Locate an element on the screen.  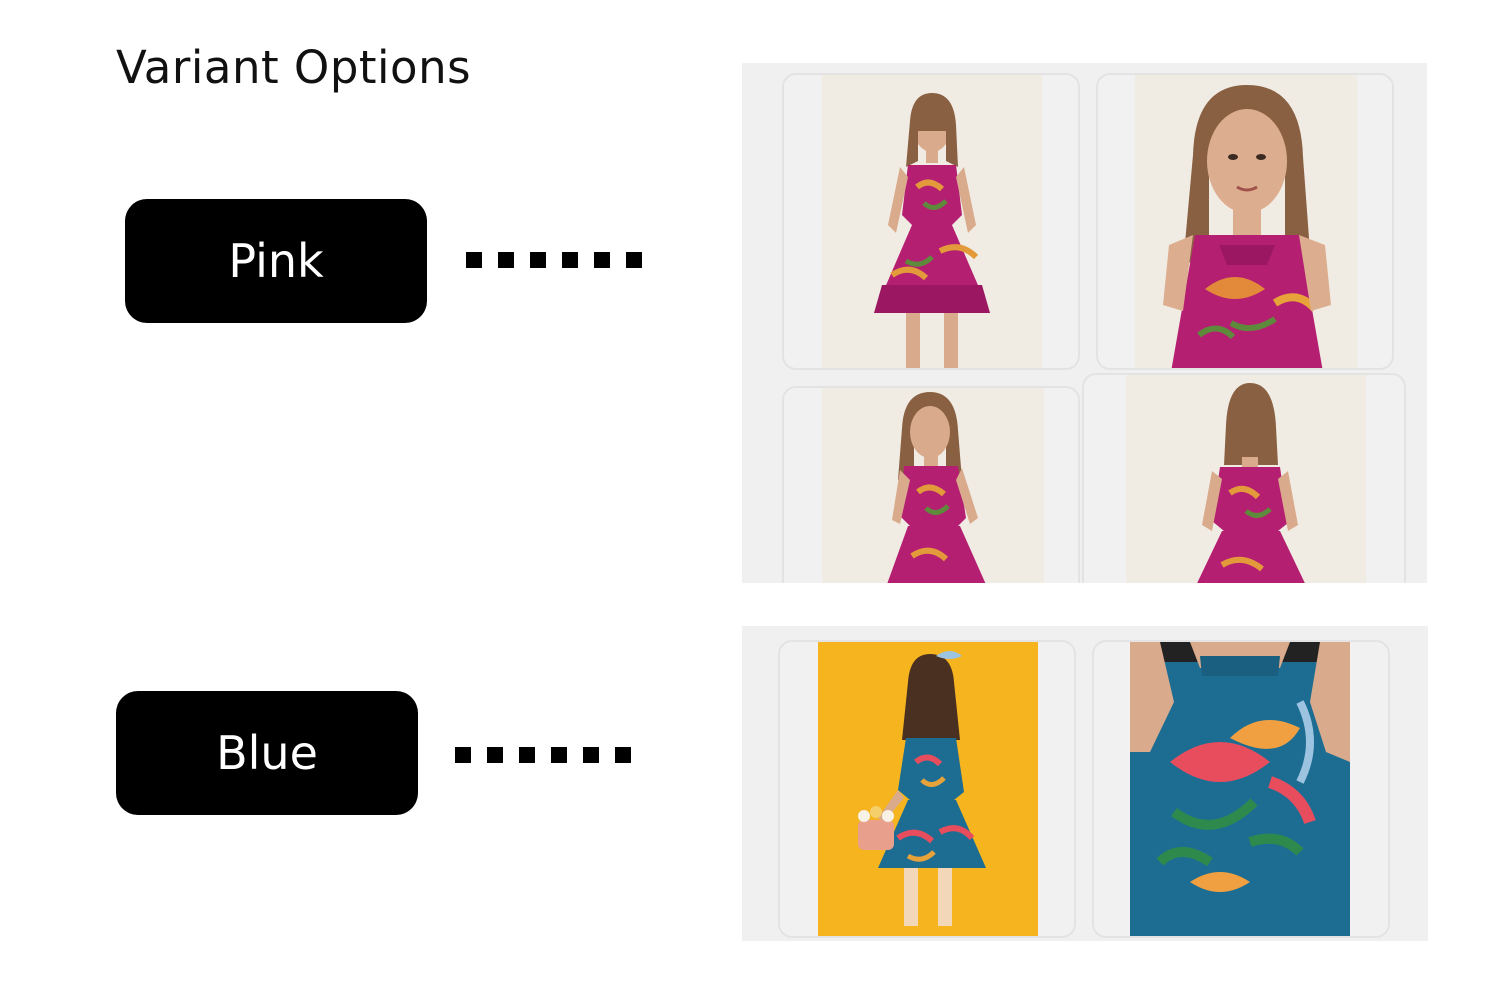
variant-button-blue: Blue is located at coordinates (267, 753).